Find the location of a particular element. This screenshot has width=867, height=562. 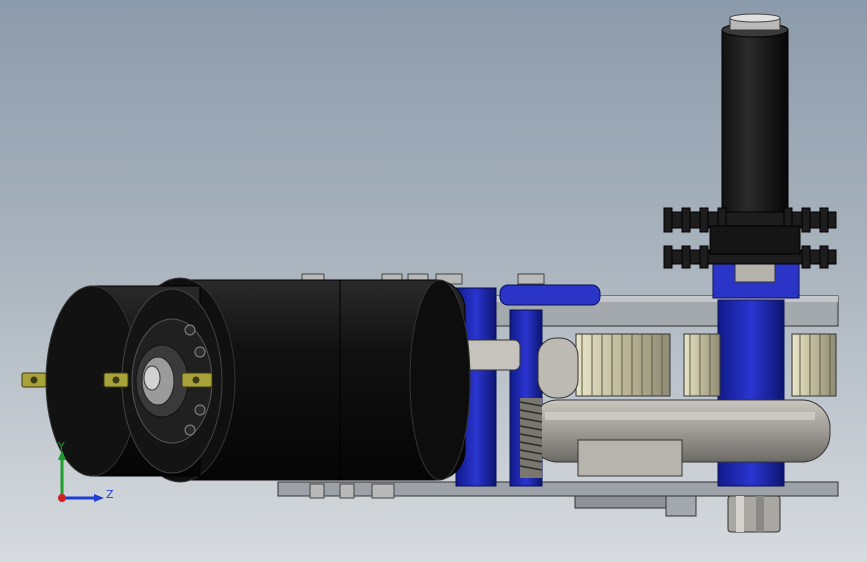

coordinate-triad: Y Z is located at coordinates (85, 471).